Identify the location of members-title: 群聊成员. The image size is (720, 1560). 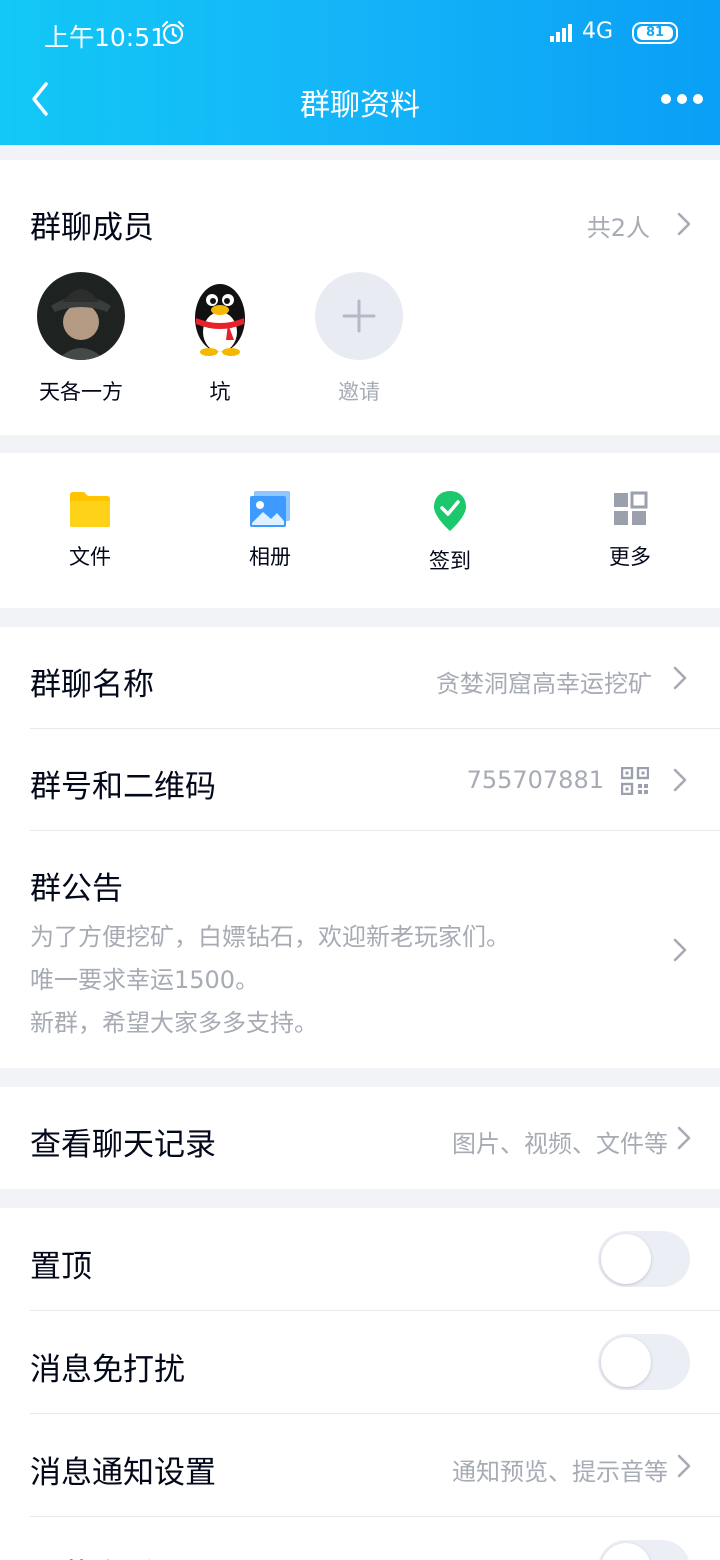
(92, 228).